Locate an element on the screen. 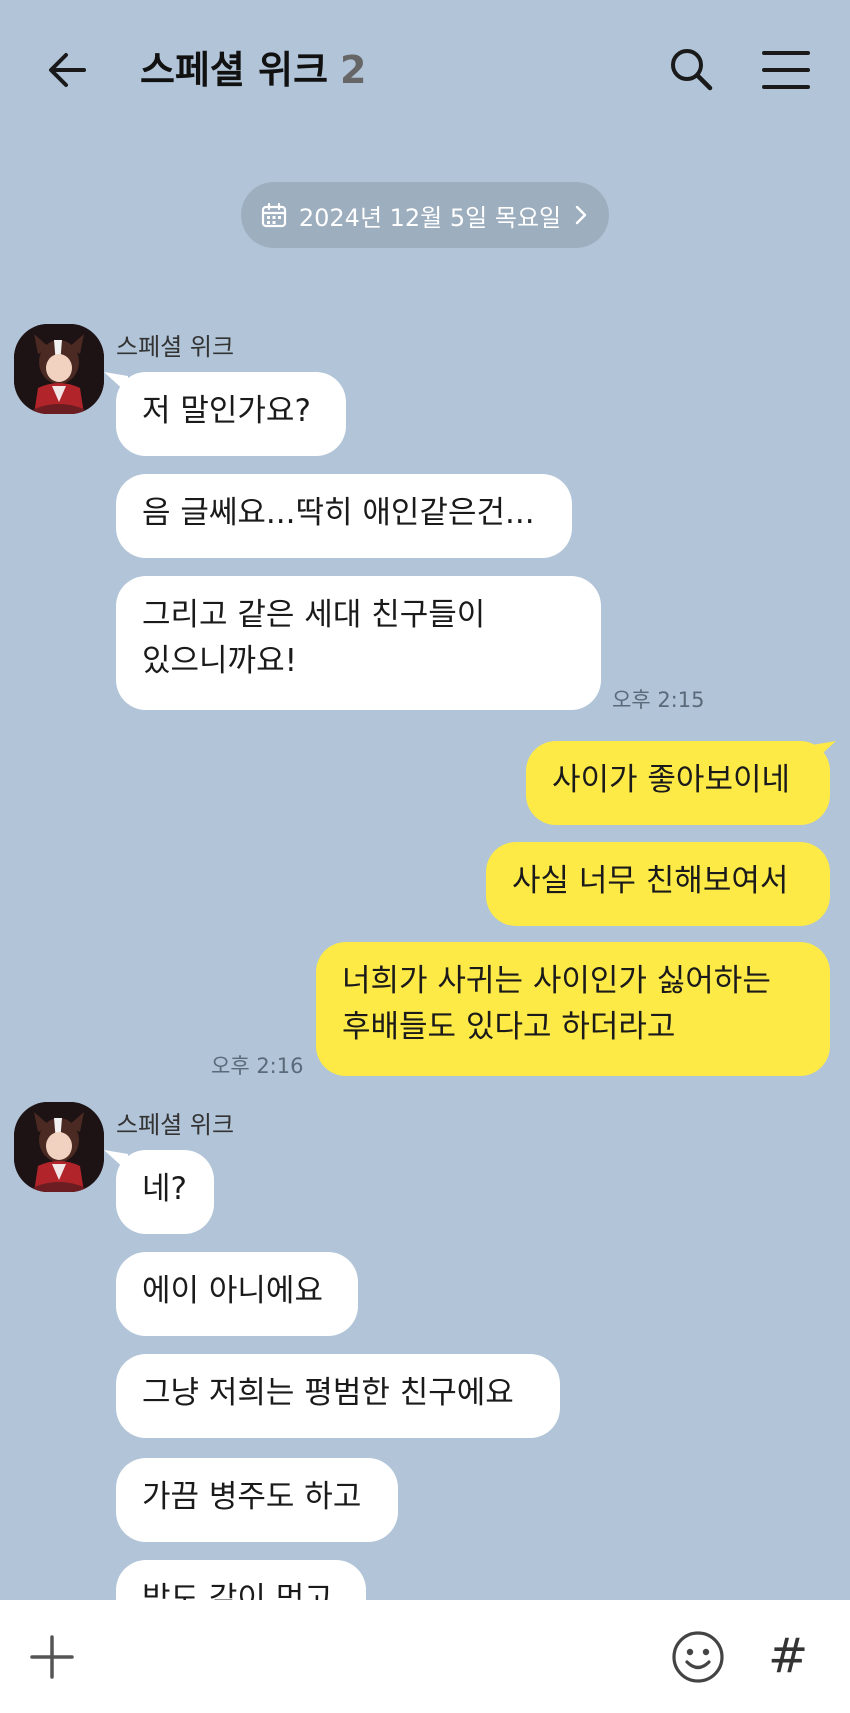  chevron-right-icon is located at coordinates (581, 215).